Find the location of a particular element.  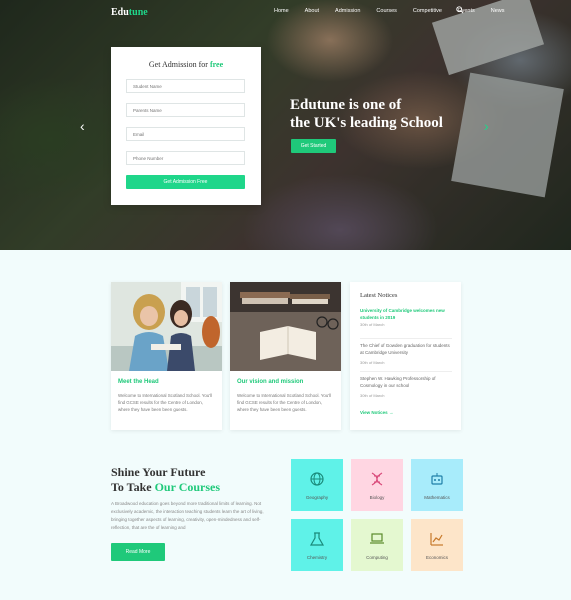

admission-form-title-accent: free is located at coordinates (216, 64).